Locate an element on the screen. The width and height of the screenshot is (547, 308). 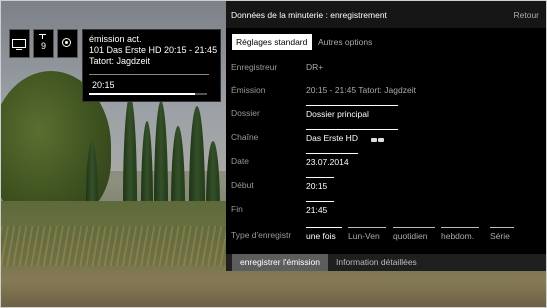
detailed-info-button: Information détaillées is located at coordinates (376, 262).